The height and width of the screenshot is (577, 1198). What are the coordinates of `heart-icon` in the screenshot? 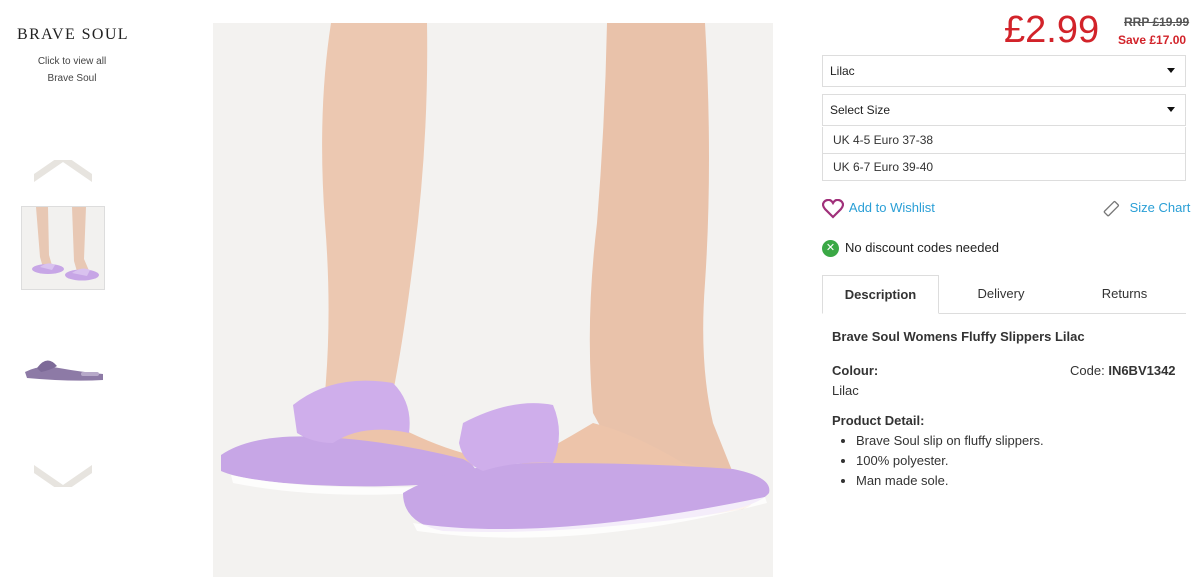 It's located at (833, 208).